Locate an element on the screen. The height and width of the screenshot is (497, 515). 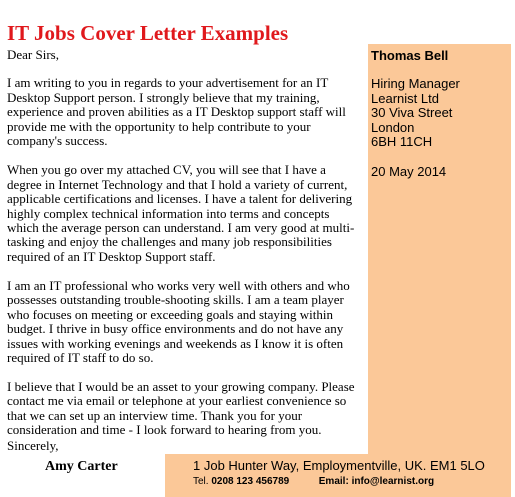
recipient-line: 6BH 11CH is located at coordinates (402, 142).